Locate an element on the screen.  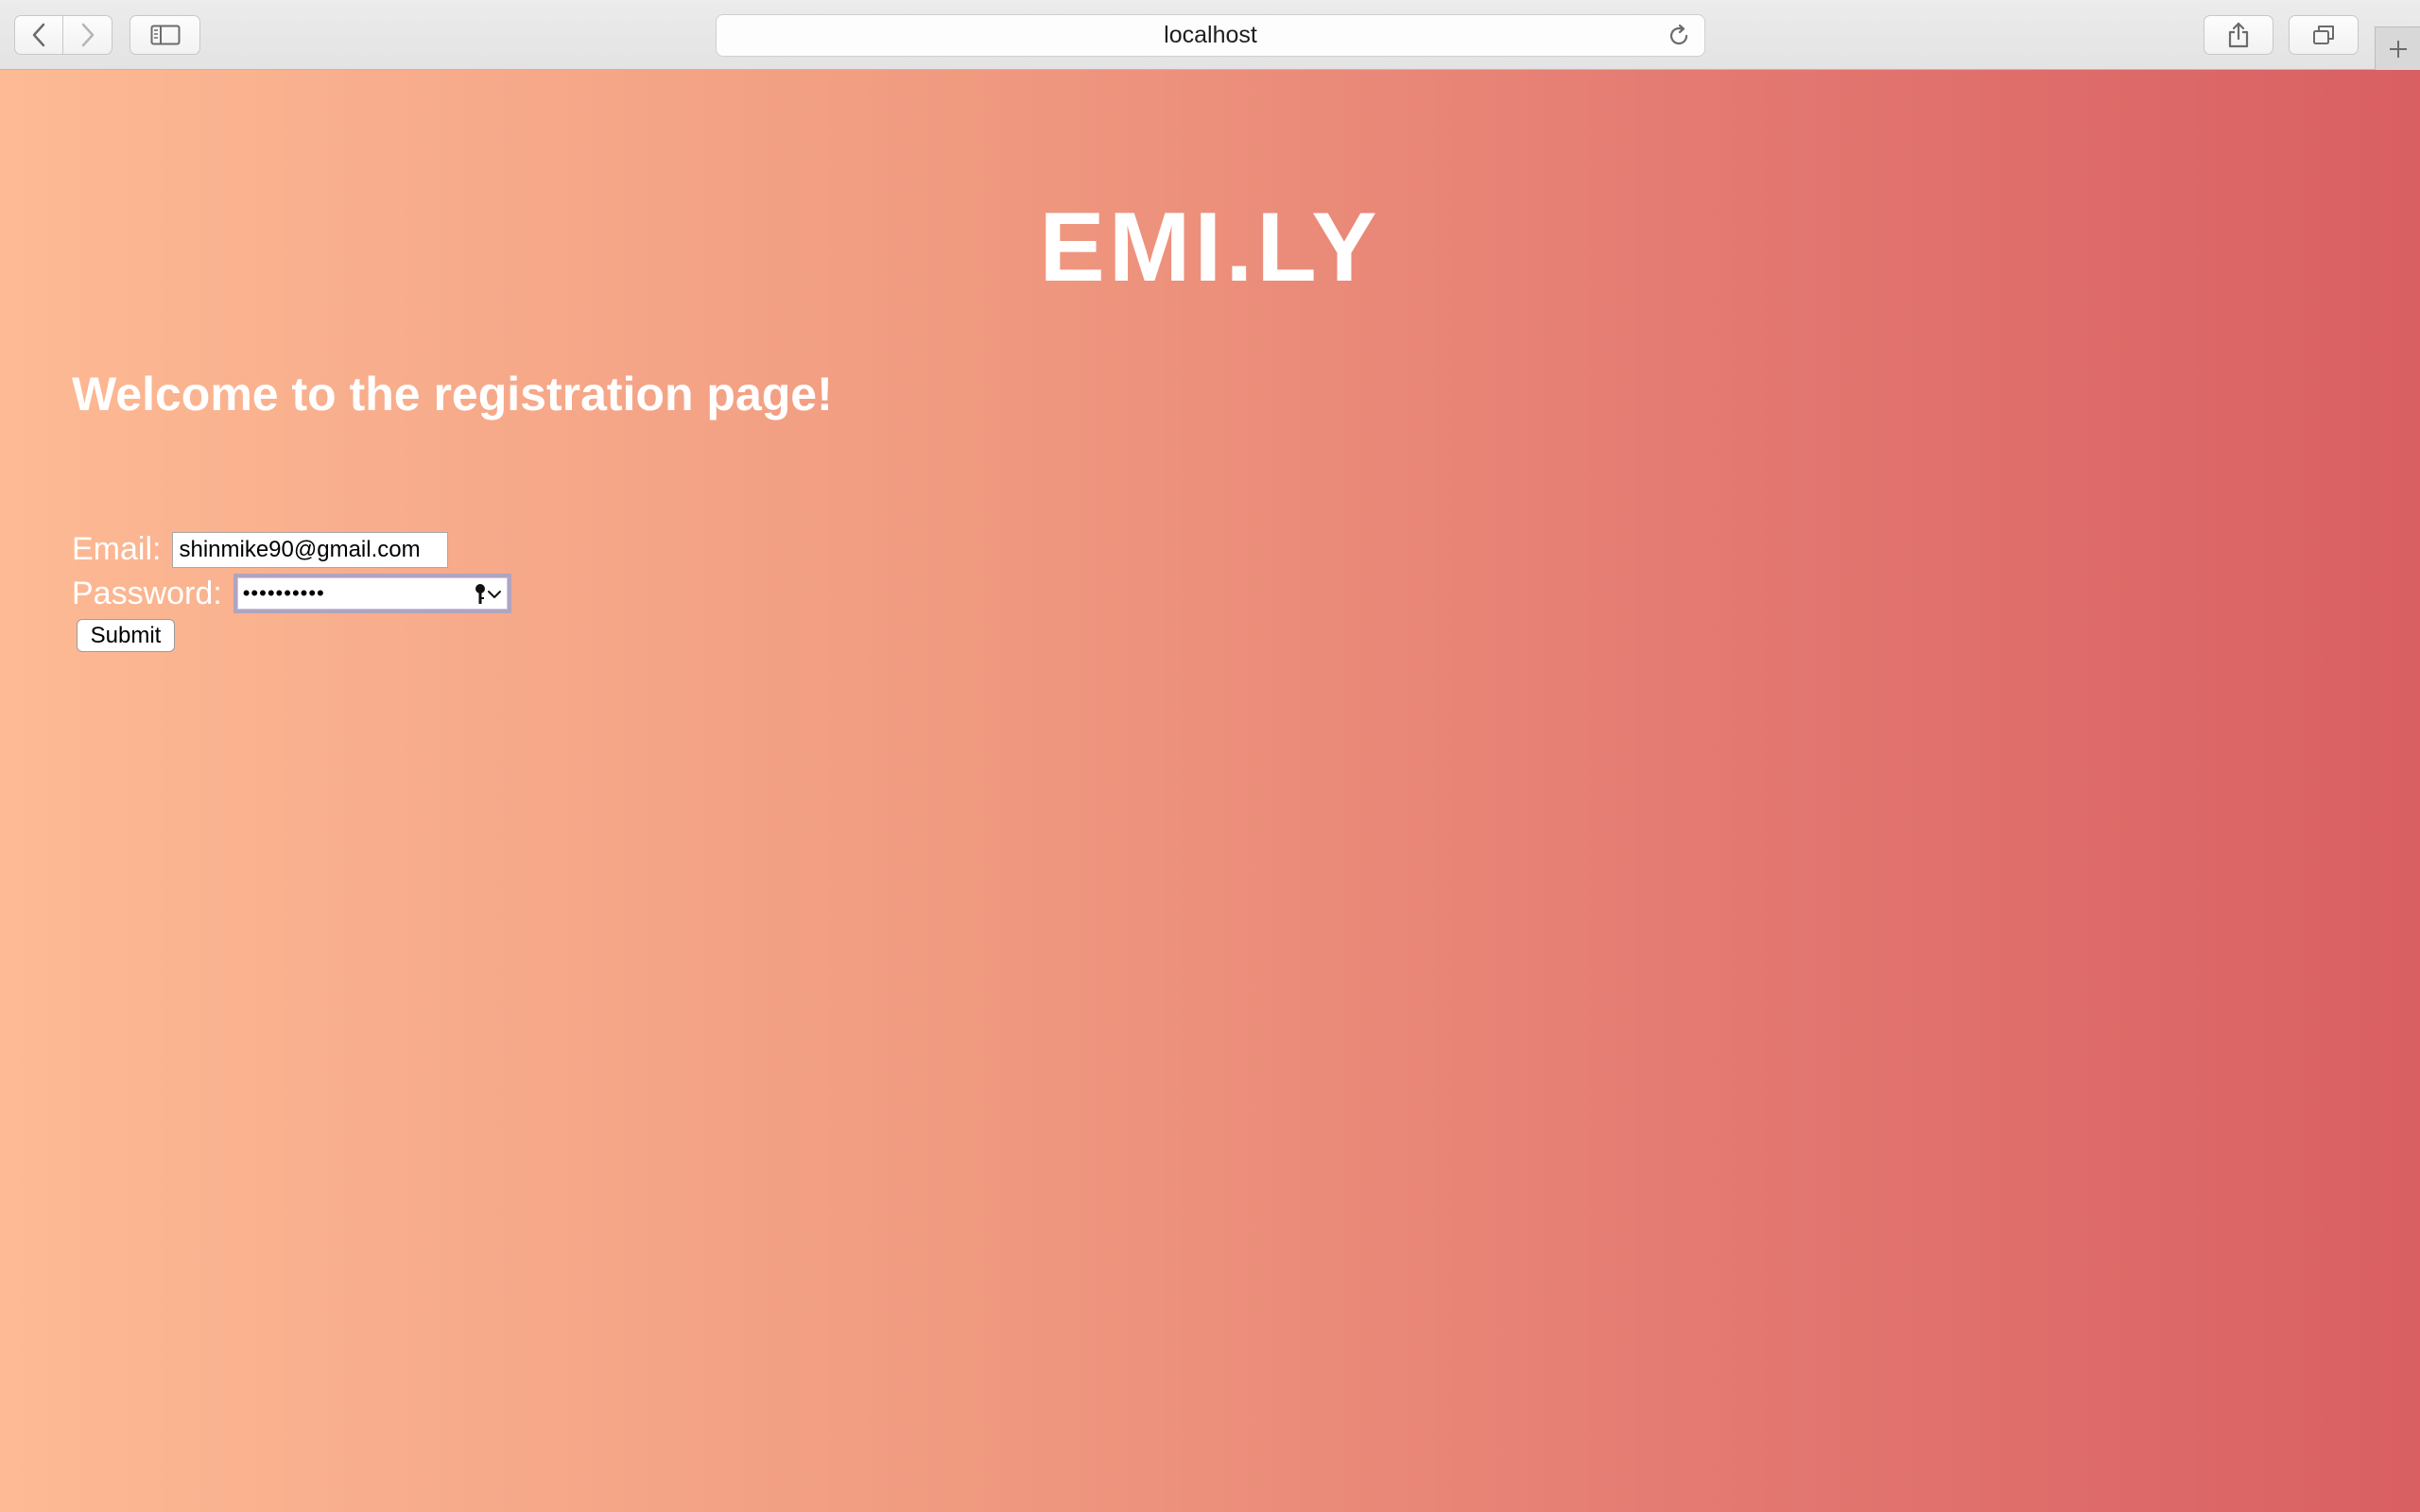
navigation-buttons is located at coordinates (63, 35).